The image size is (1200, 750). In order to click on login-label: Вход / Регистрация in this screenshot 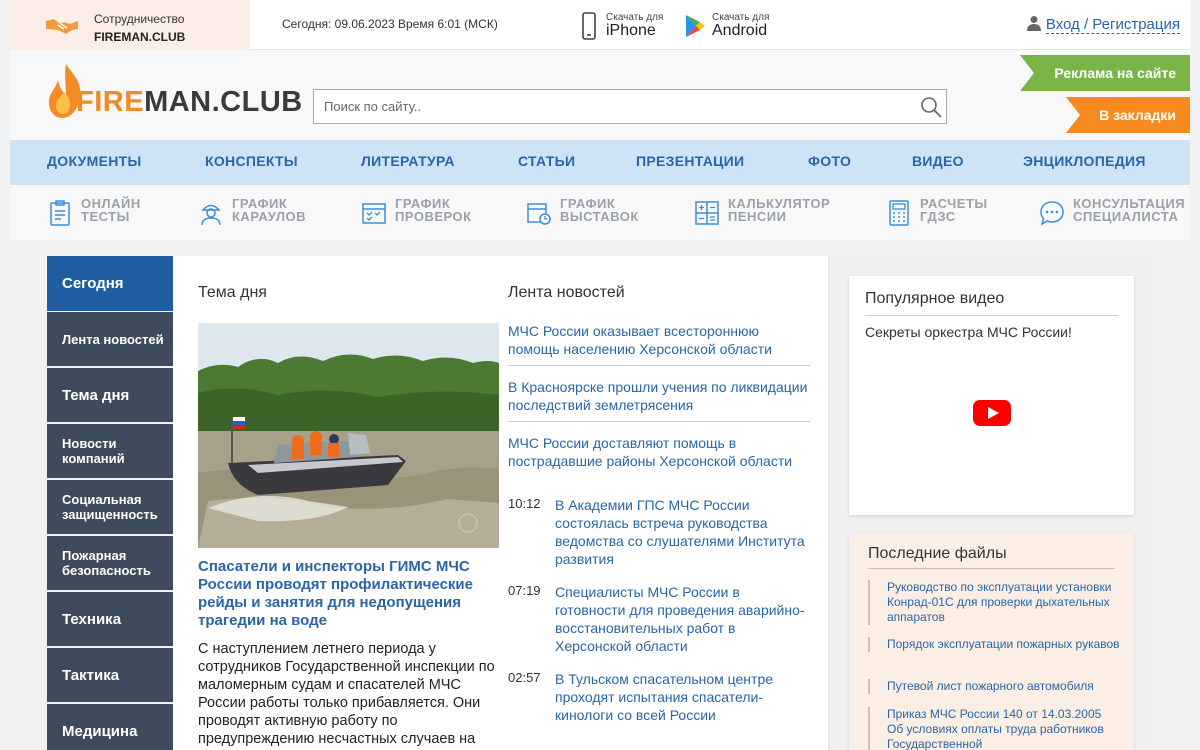, I will do `click(1112, 25)`.